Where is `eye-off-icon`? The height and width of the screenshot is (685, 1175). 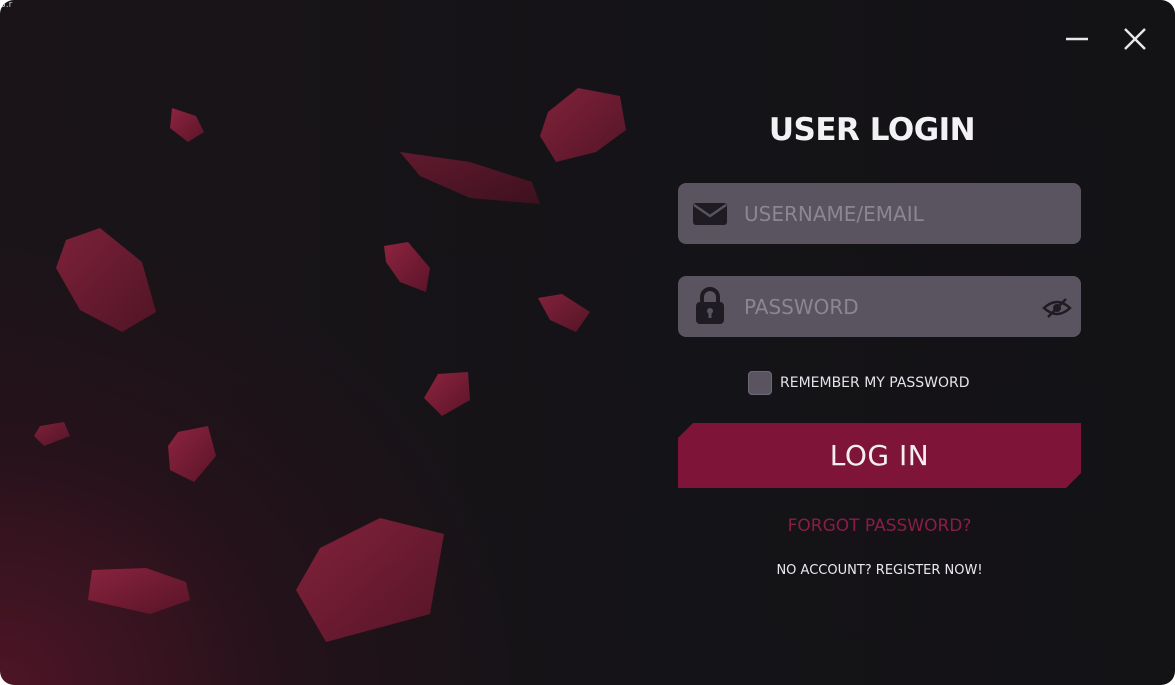 eye-off-icon is located at coordinates (1057, 308).